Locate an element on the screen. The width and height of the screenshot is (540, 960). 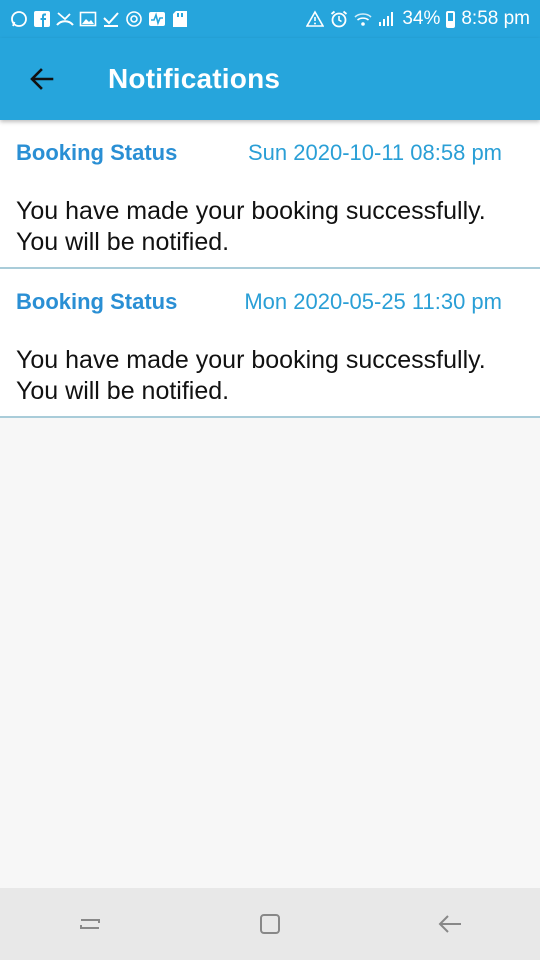
system-nav-bar is located at coordinates (270, 924).